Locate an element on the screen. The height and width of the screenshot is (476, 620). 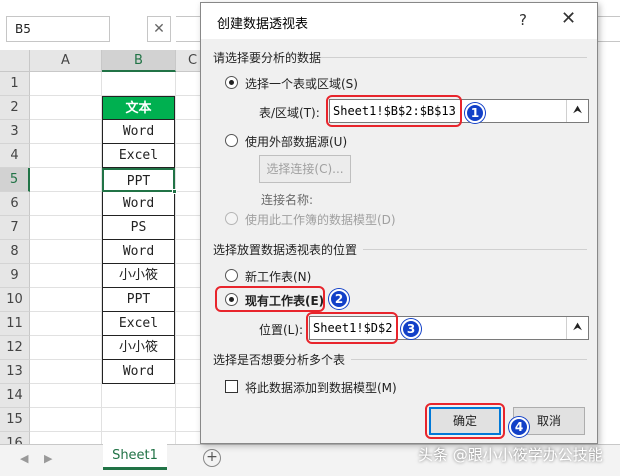
radio-new-sheet-label: 新工作表(N) is located at coordinates (278, 276).